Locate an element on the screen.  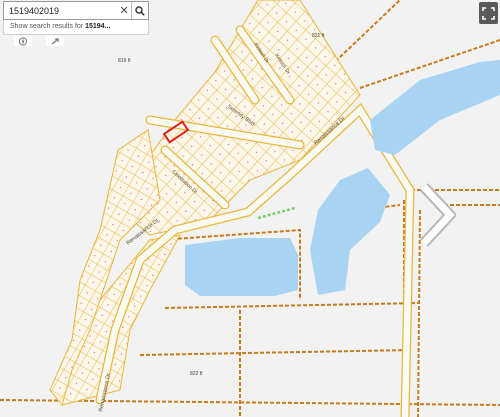
locate-icon is located at coordinates (55, 40).